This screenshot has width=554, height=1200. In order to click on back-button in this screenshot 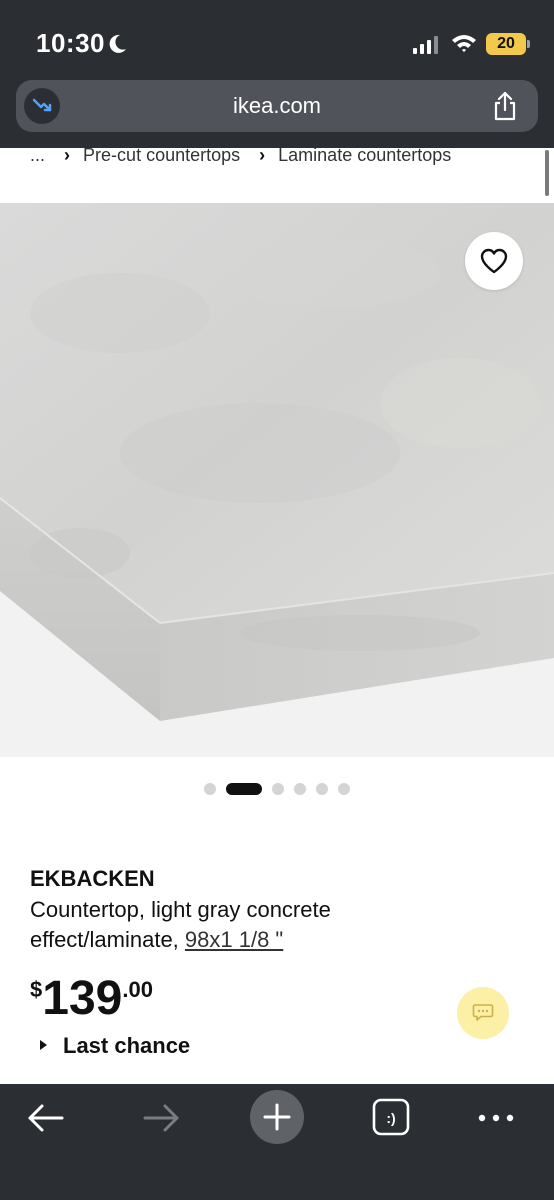, I will do `click(46, 1128)`.